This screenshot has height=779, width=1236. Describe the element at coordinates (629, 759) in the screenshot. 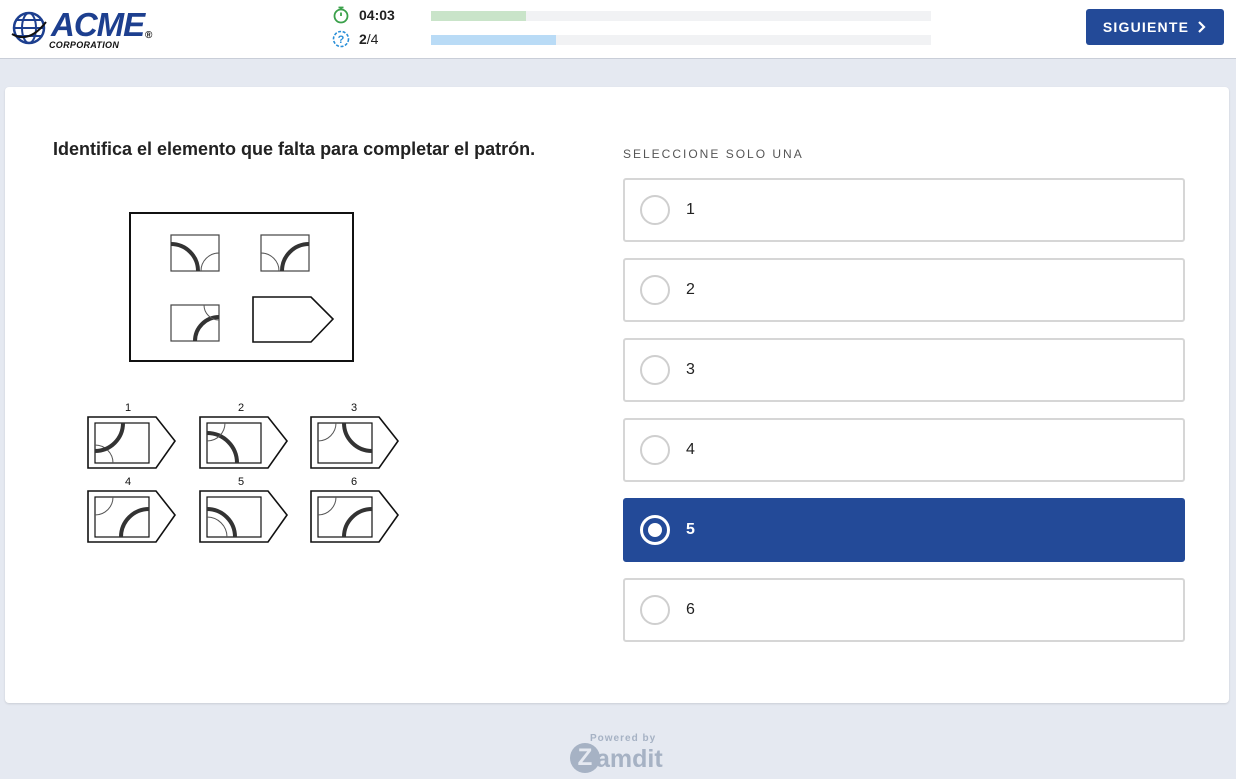

I see `zamdit-brand: amdit` at that location.